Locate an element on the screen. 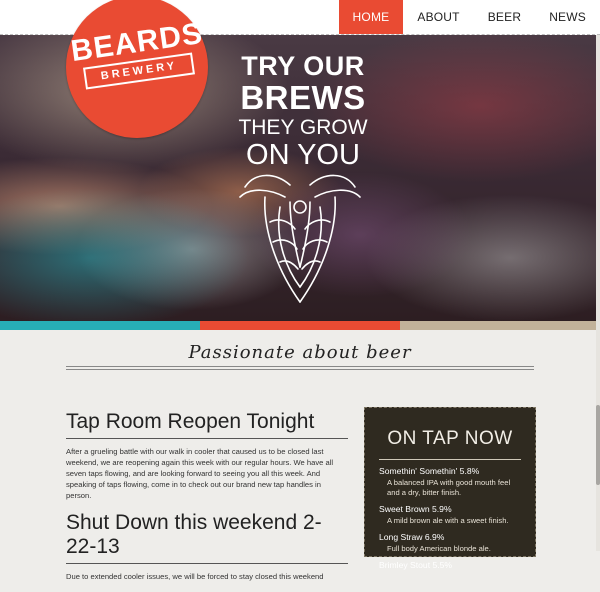 This screenshot has width=600, height=592. nav-about: ABOUT is located at coordinates (438, 17).